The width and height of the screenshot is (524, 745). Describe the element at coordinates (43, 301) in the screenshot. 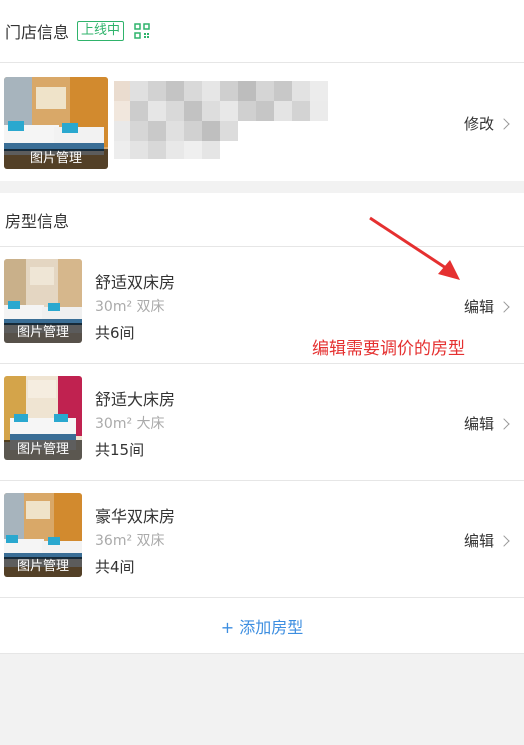

I see `room-photo-1: 图片管理` at that location.